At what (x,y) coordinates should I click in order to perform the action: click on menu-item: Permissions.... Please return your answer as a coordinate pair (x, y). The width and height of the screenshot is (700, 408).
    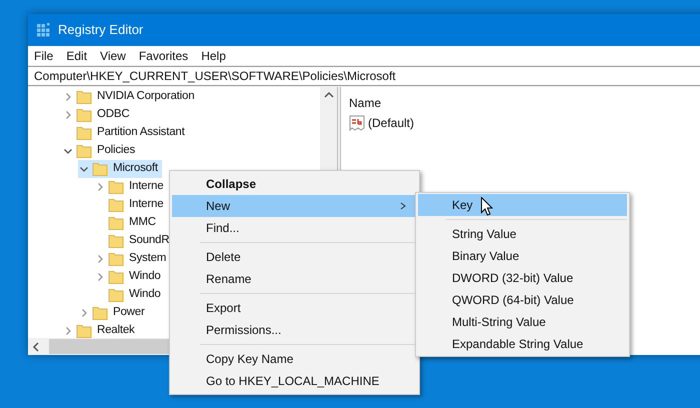
    Looking at the image, I should click on (294, 330).